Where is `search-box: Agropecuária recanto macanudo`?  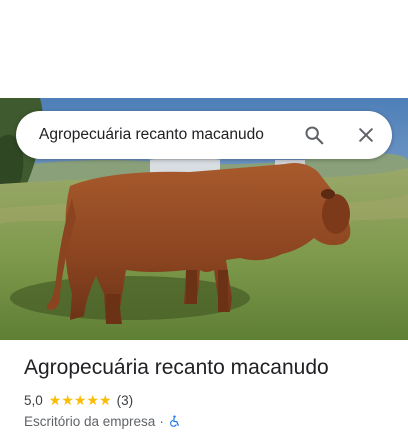
search-box: Agropecuária recanto macanudo is located at coordinates (204, 135).